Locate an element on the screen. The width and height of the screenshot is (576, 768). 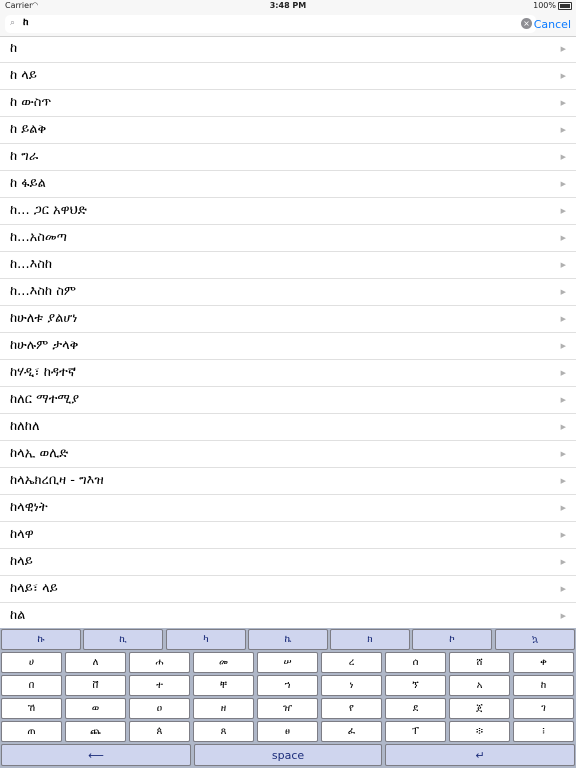
character-key: ዠ is located at coordinates (287, 708).